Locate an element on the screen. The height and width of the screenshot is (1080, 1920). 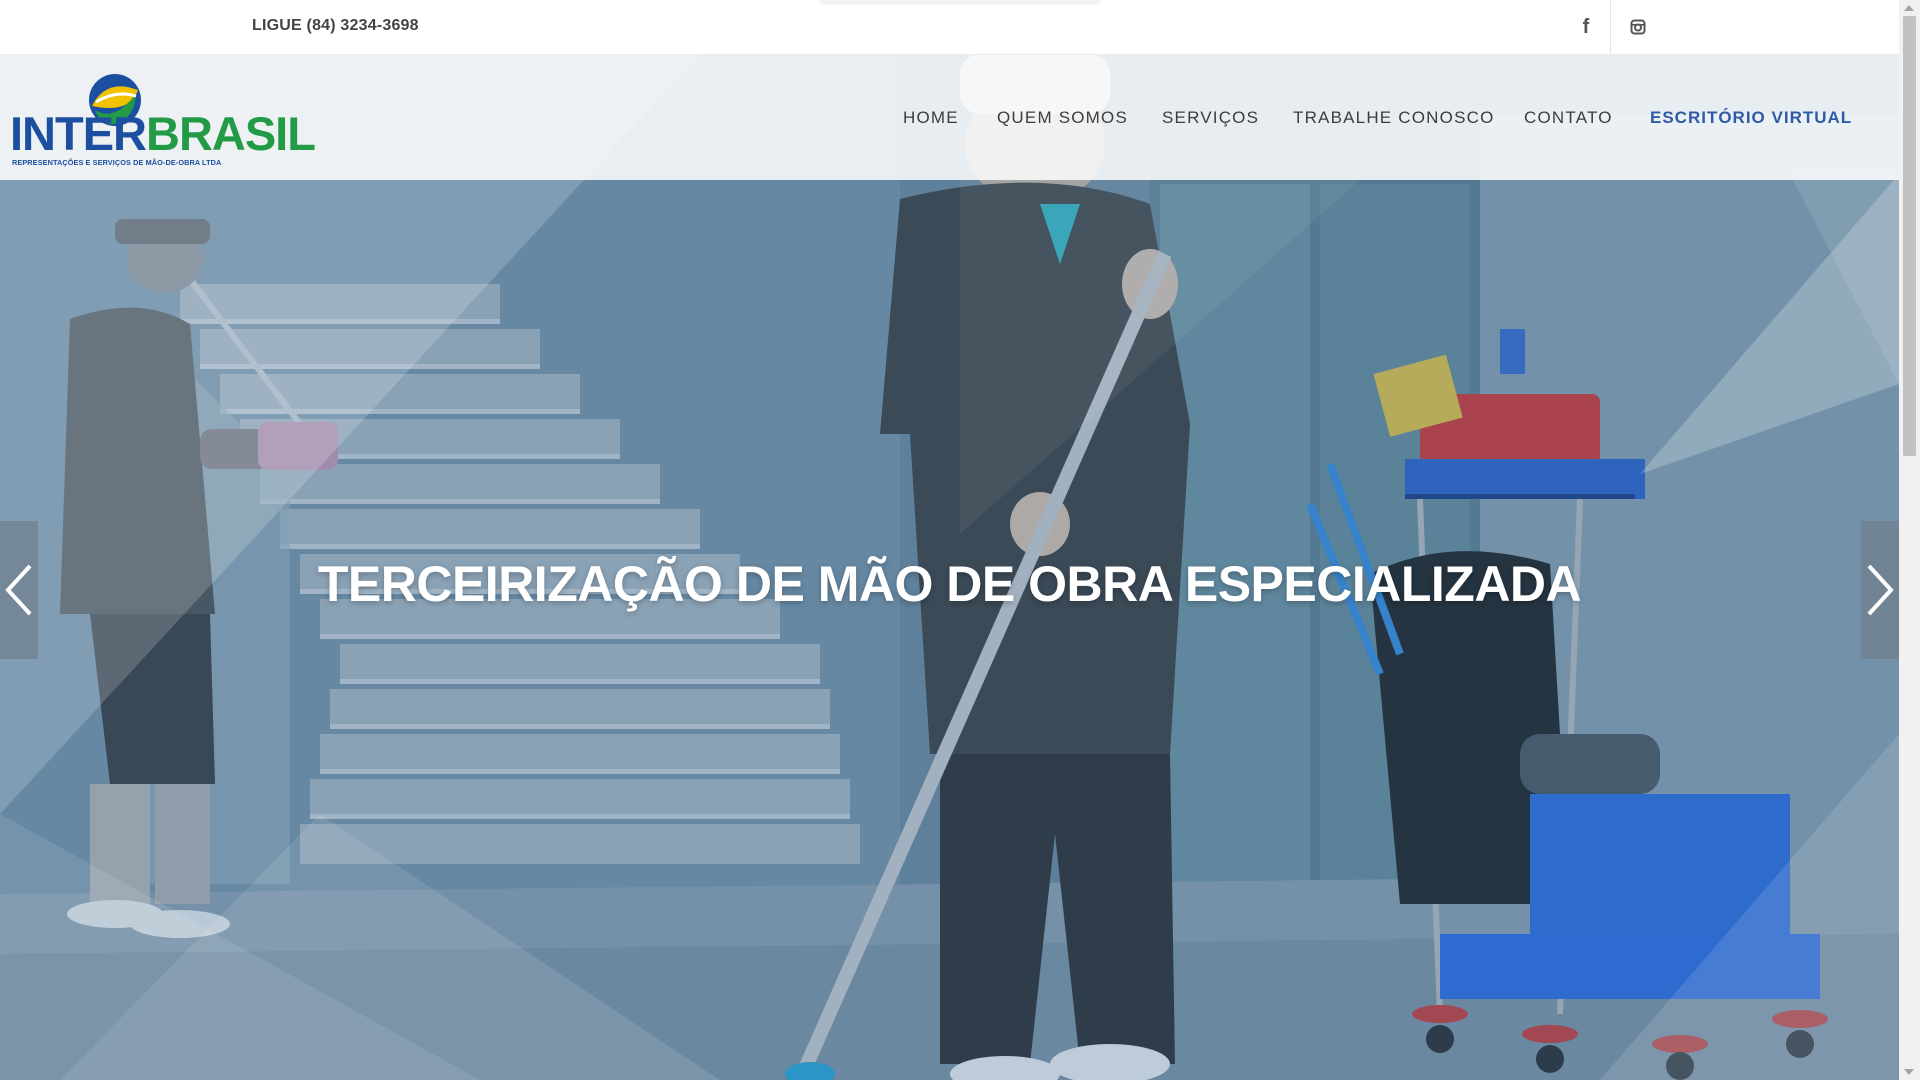
scrollbar-thumb is located at coordinates (1909, 236).